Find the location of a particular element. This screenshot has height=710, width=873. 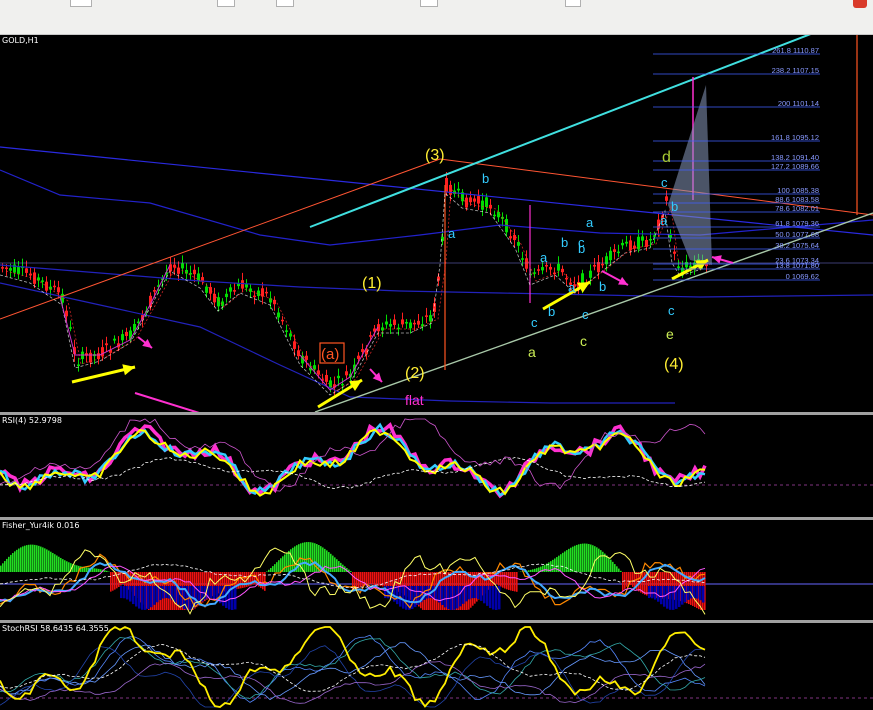

wave-label-a1: a is located at coordinates (452, 233).